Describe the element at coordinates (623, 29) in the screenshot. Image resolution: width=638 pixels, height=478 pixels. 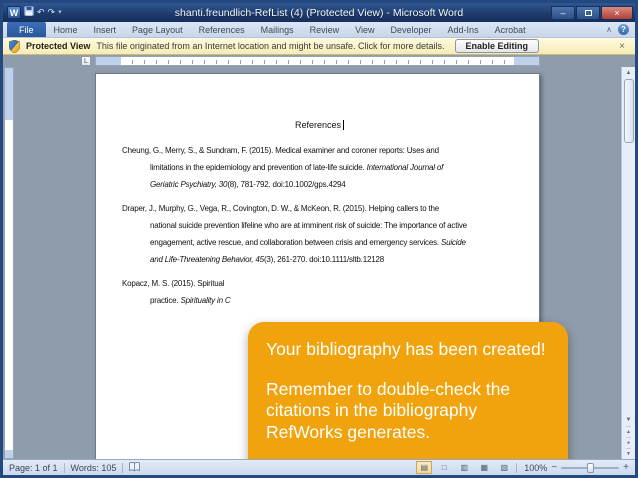
I see `help-icon: ?` at that location.